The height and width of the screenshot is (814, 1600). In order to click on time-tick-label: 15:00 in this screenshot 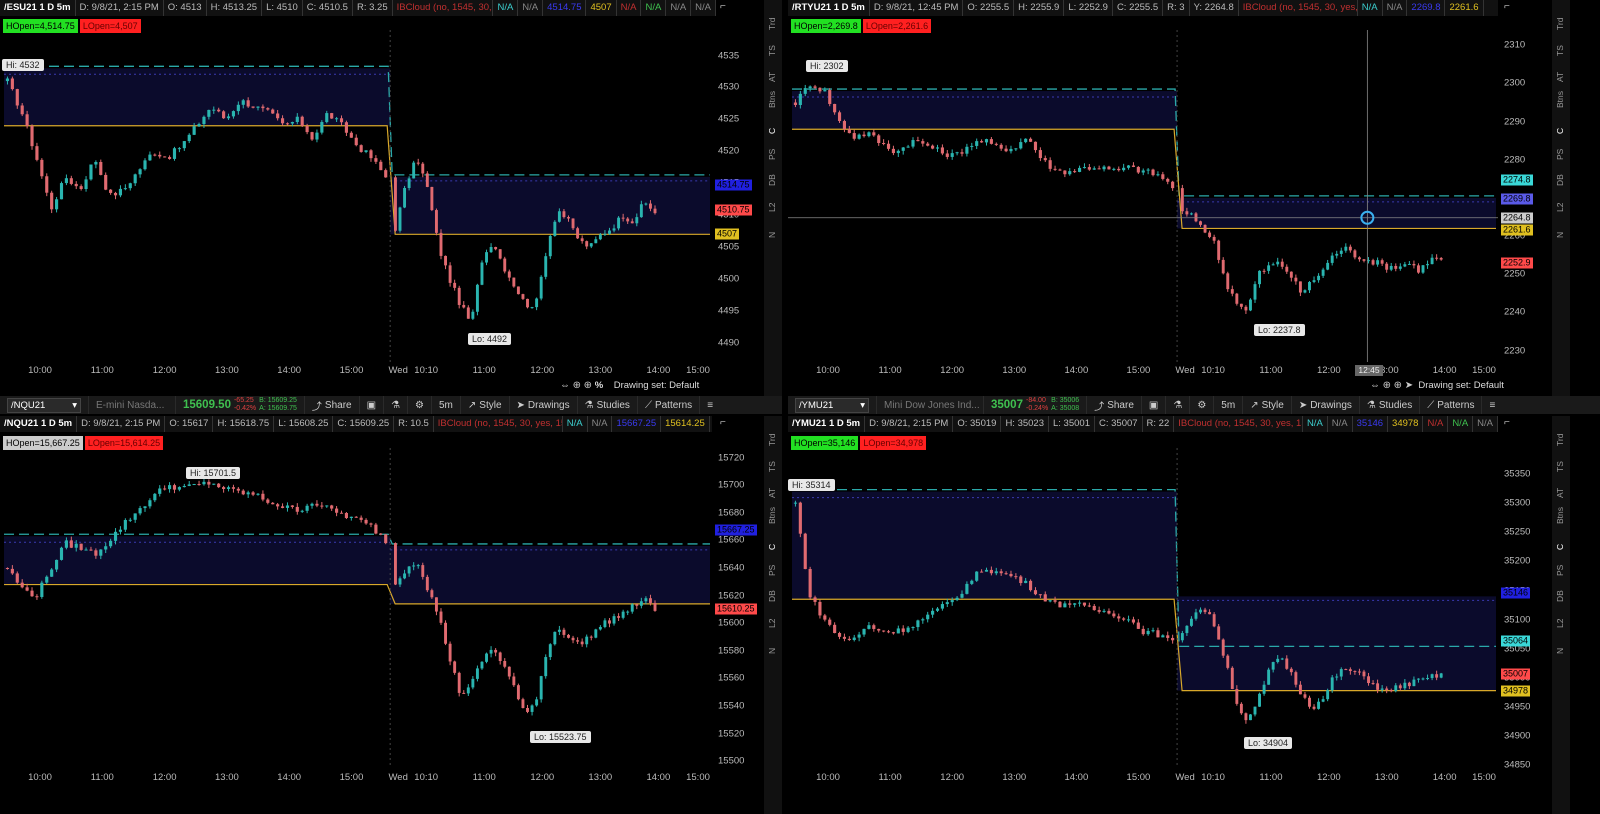, I will do `click(698, 777)`.